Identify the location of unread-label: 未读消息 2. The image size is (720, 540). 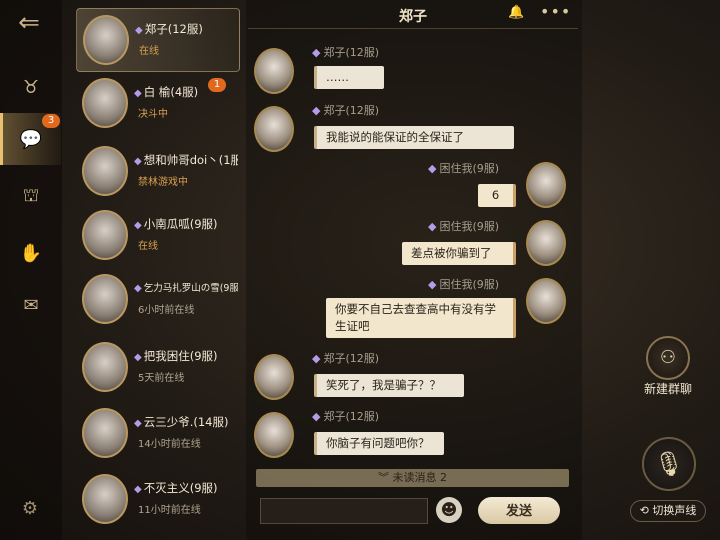
(420, 477).